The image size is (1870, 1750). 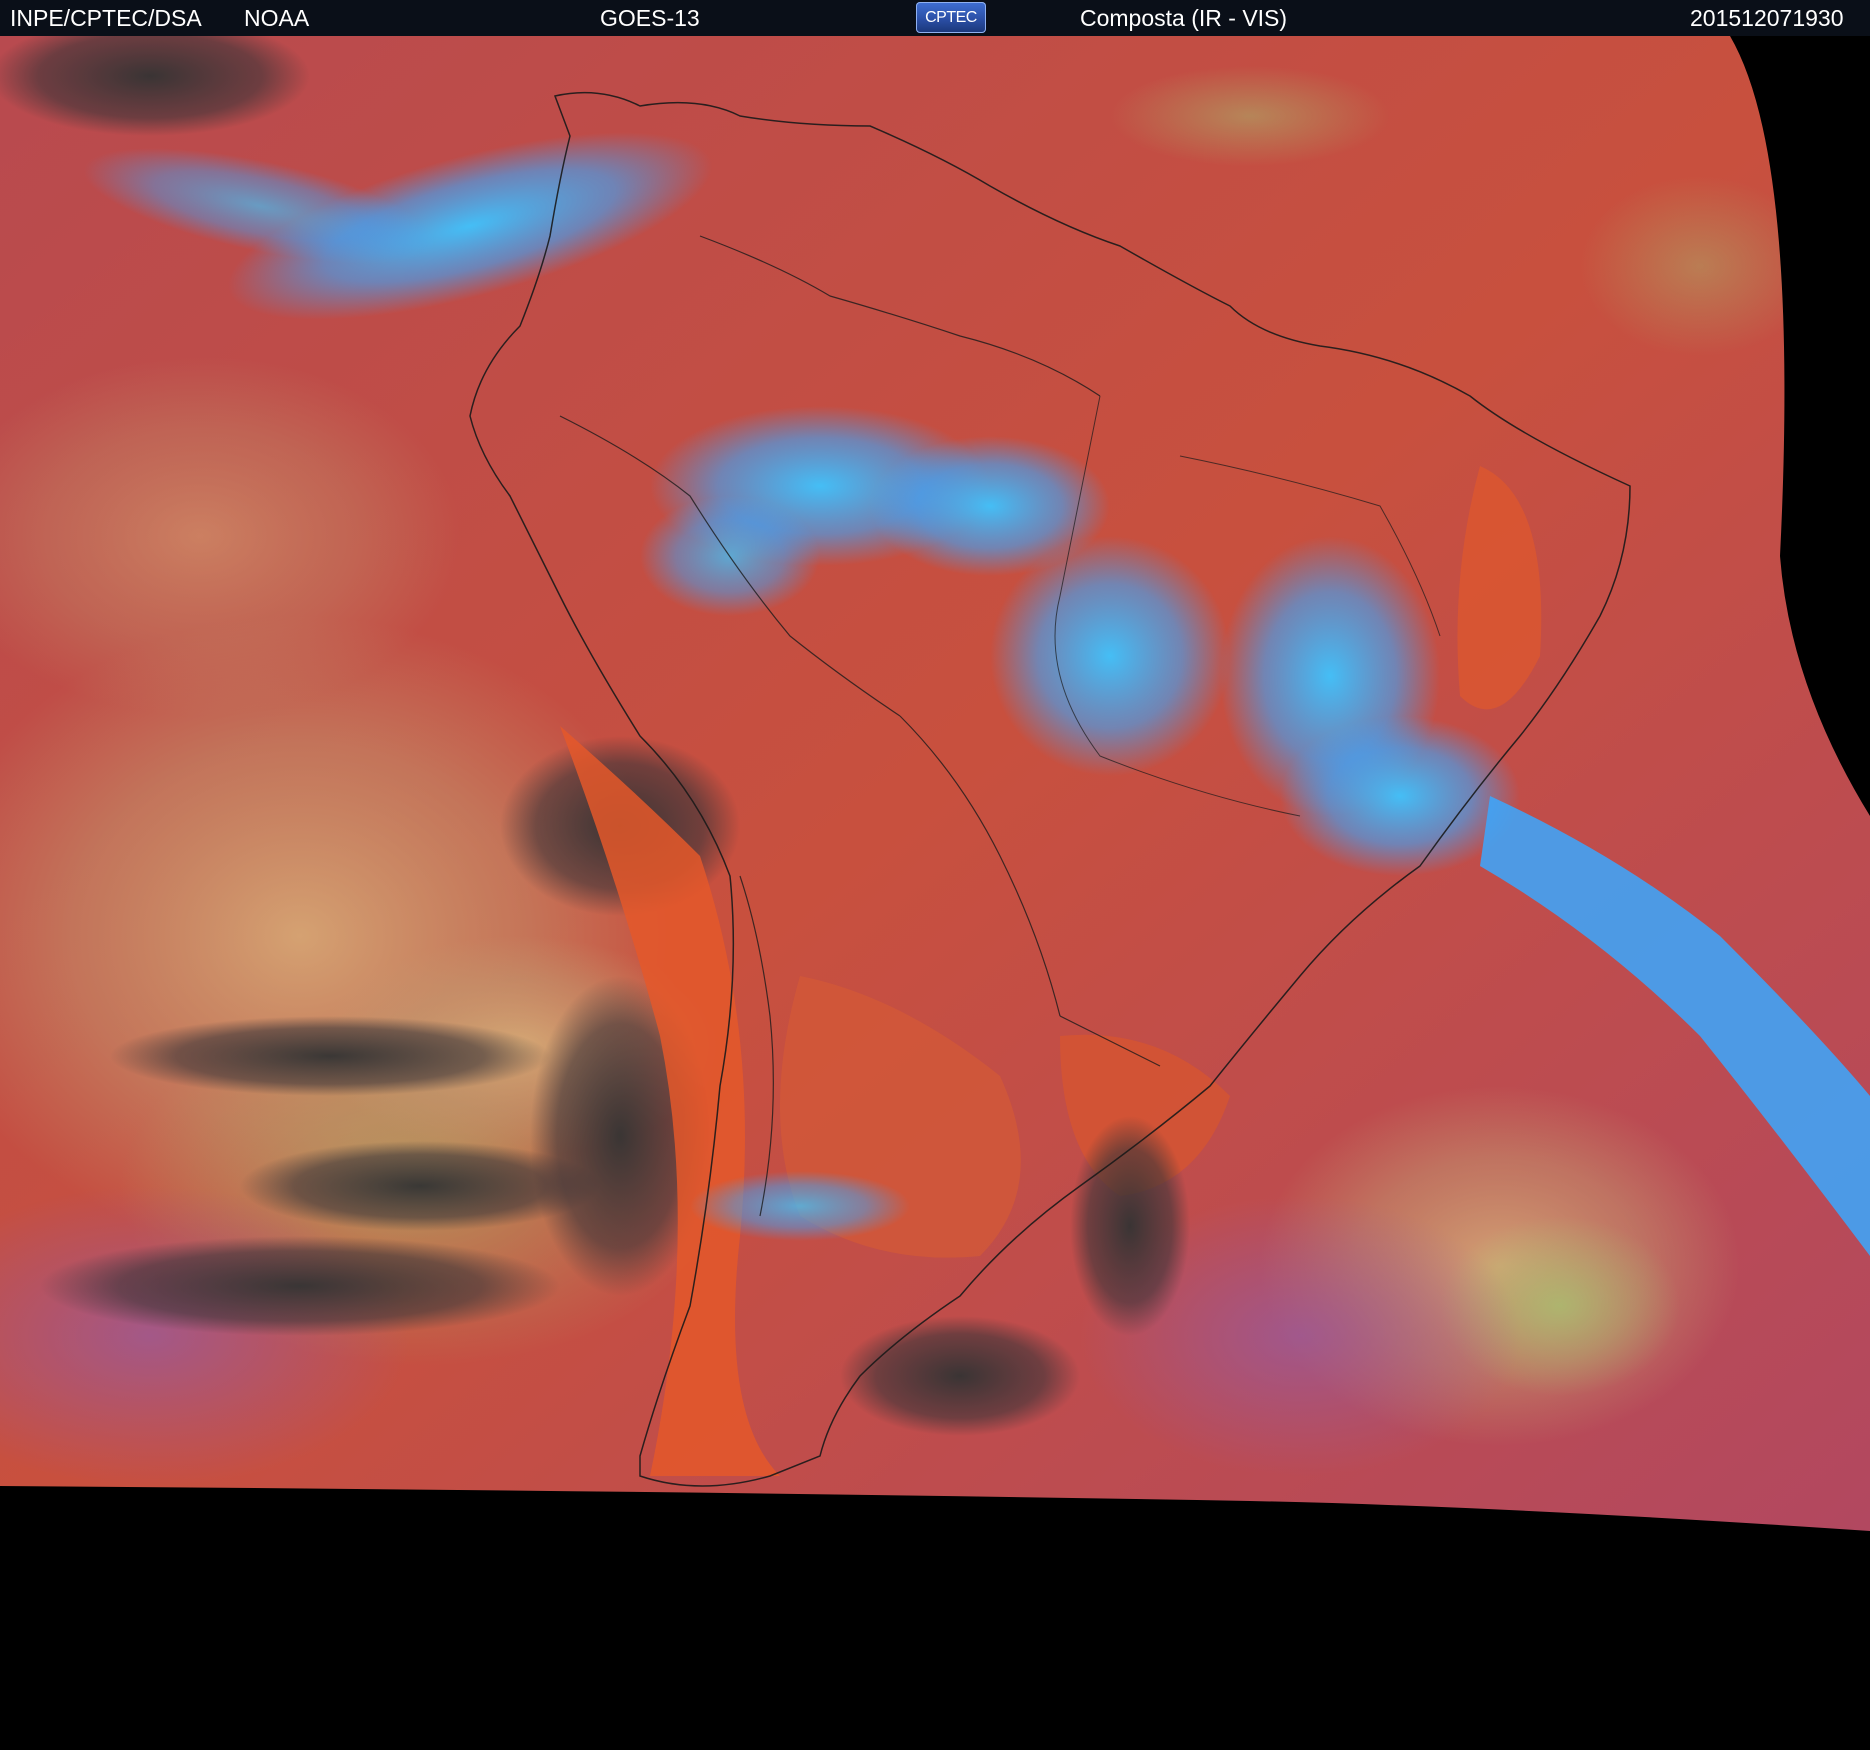 I want to click on agency-label: INPE/CPTEC/DSA, so click(x=106, y=18).